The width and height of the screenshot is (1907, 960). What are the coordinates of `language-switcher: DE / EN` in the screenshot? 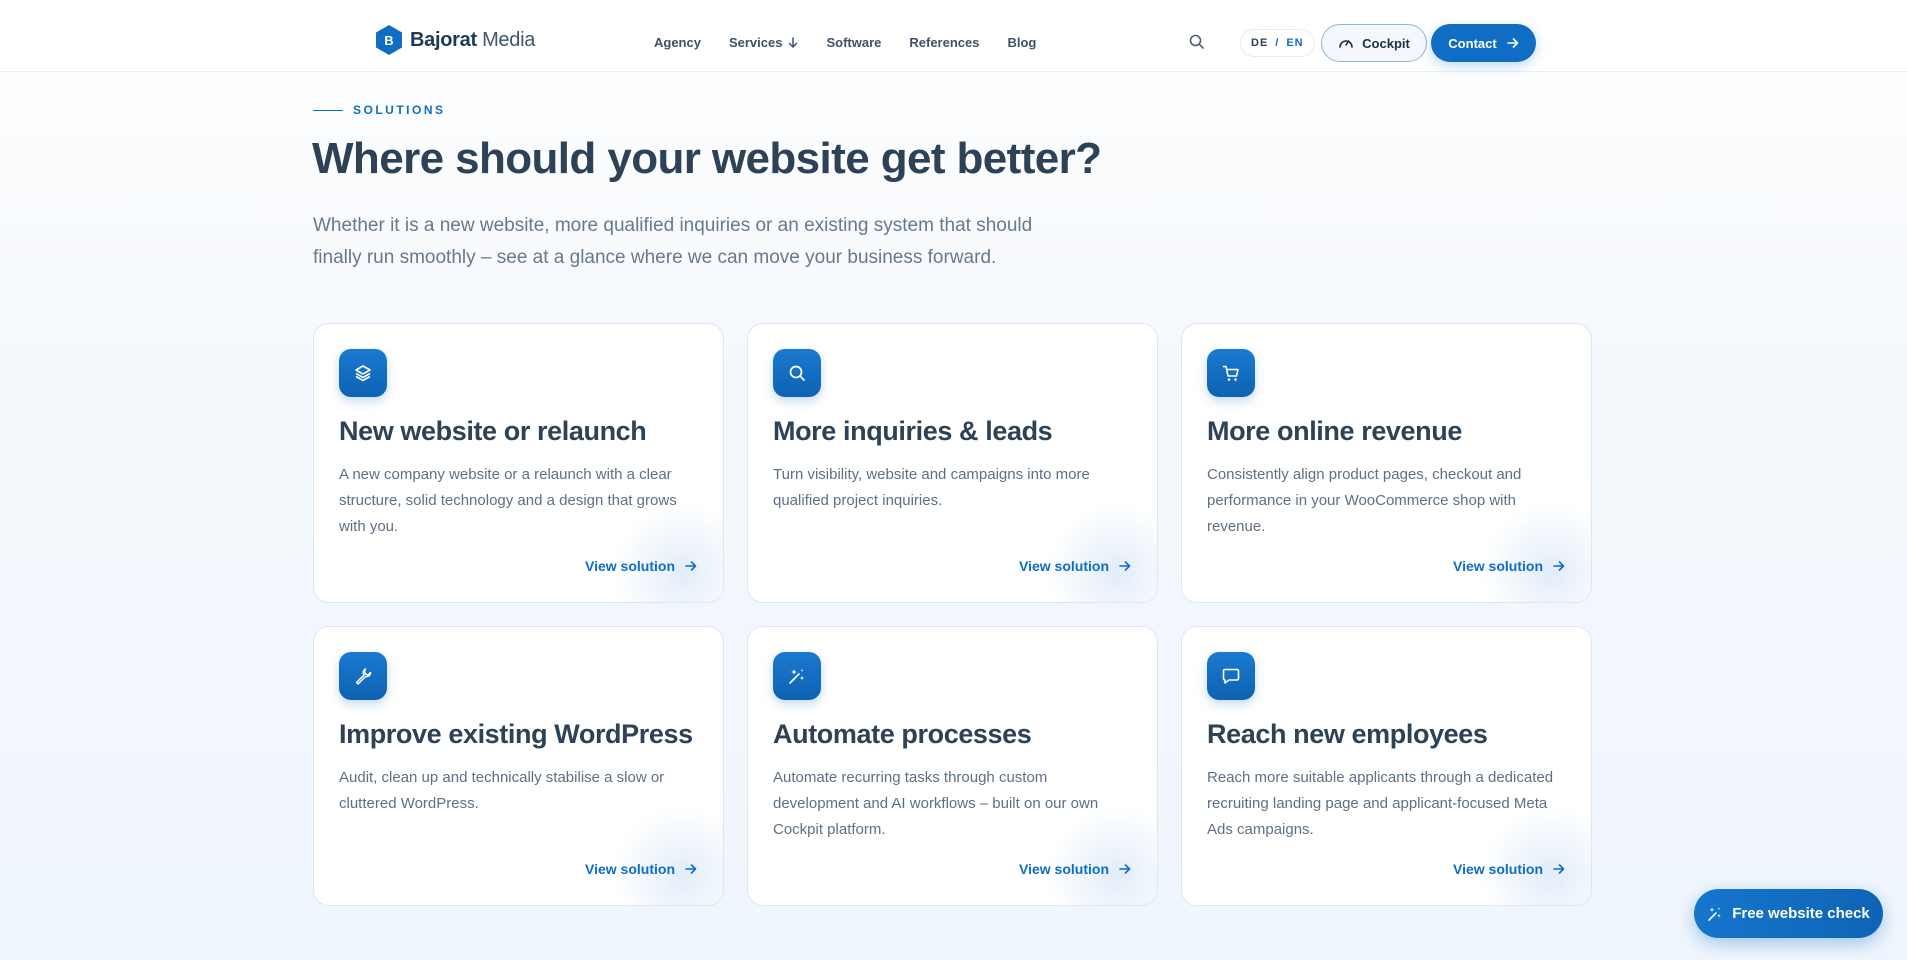 It's located at (1277, 43).